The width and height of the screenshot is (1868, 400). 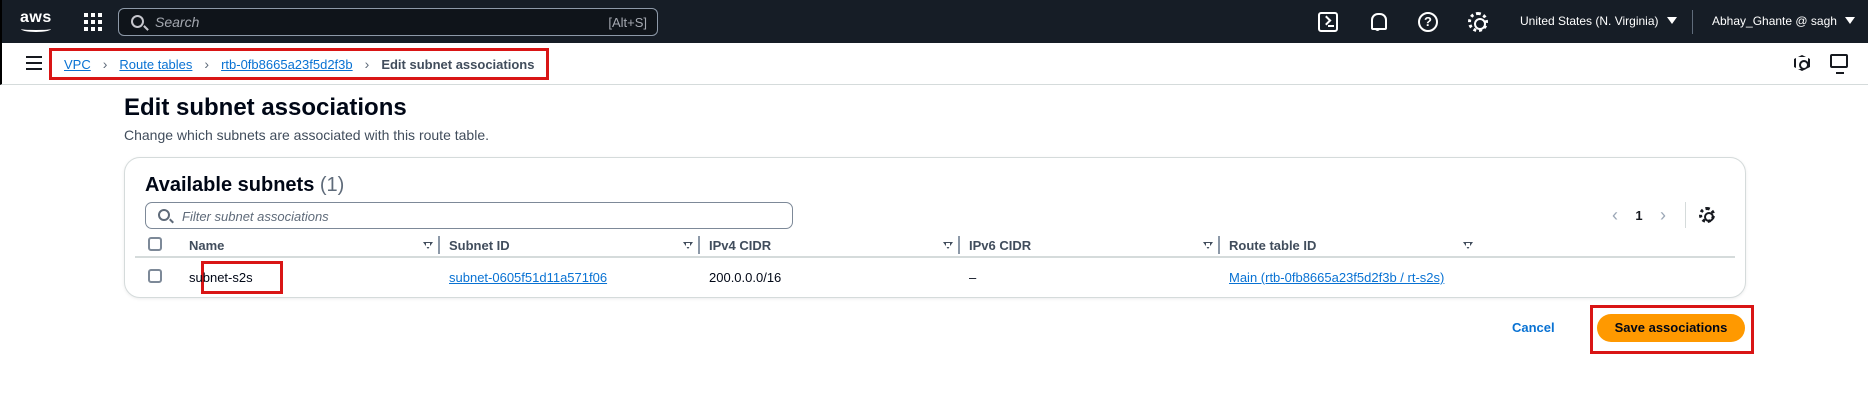 What do you see at coordinates (93, 22) in the screenshot?
I see `apps-icon` at bounding box center [93, 22].